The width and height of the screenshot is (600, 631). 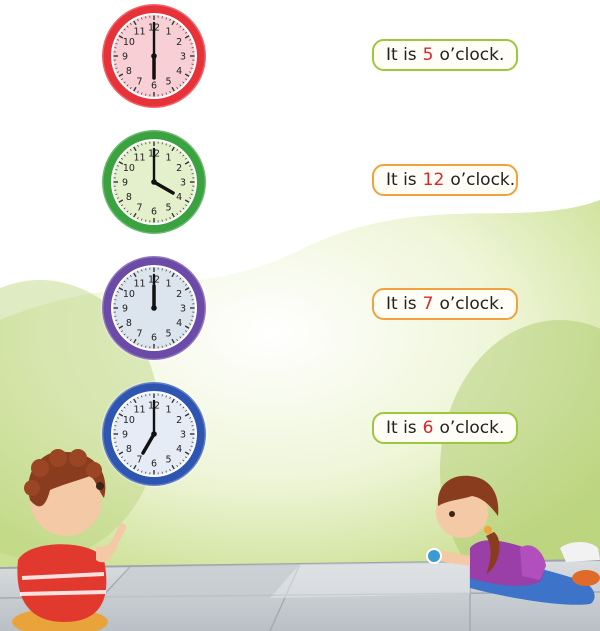 I want to click on answer-label-3: It is 7 o’clock., so click(x=445, y=304).